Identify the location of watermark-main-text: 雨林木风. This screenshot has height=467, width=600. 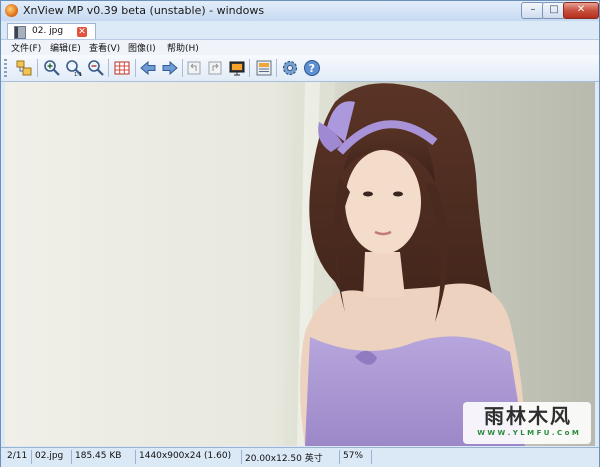
(528, 416).